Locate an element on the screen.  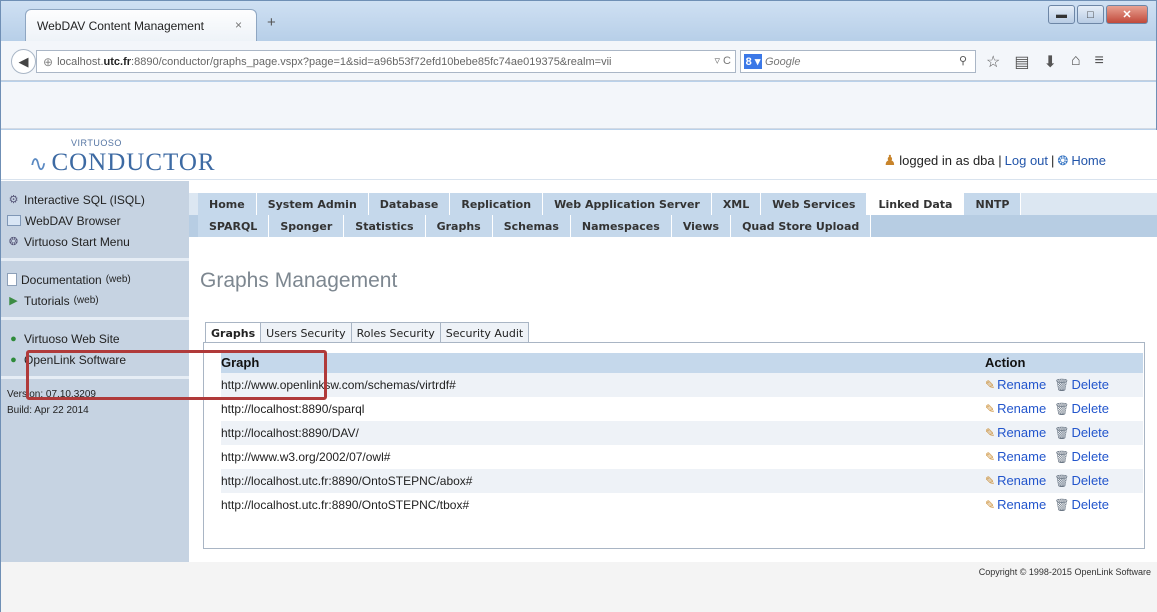
tab-sponger: Sponger is located at coordinates (307, 226).